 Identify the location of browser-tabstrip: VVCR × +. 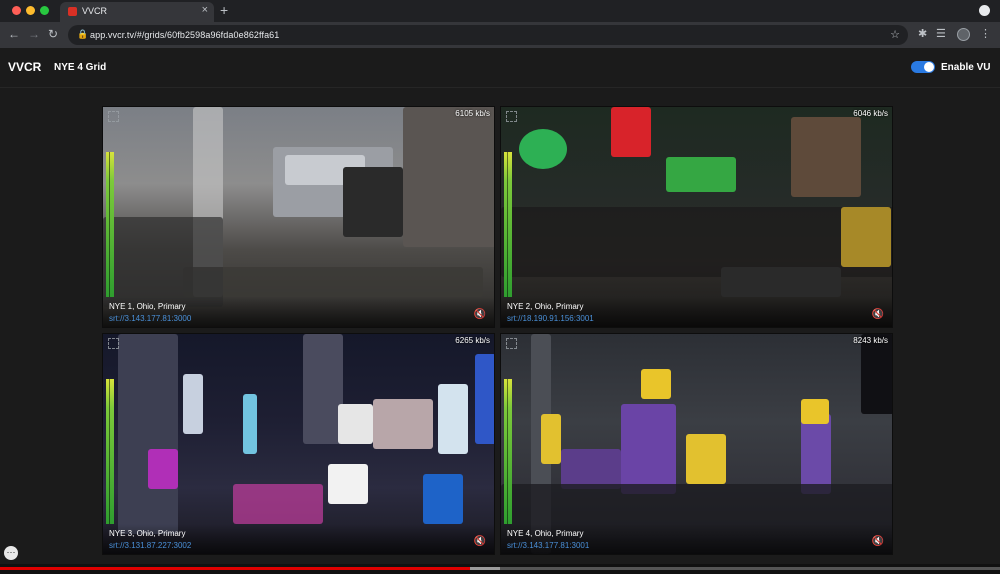
(500, 11).